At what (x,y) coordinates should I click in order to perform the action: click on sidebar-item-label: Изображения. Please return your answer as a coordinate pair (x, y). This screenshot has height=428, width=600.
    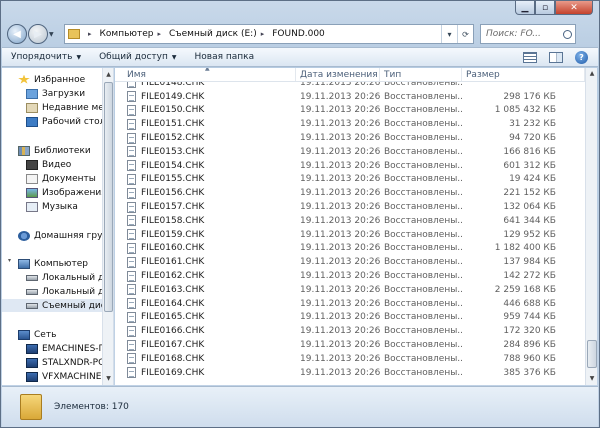
    Looking at the image, I should click on (74, 192).